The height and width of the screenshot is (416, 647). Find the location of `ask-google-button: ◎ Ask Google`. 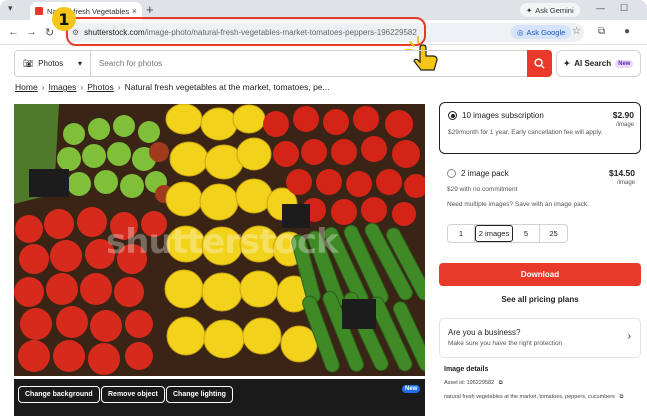

ask-google-button: ◎ Ask Google is located at coordinates (541, 32).